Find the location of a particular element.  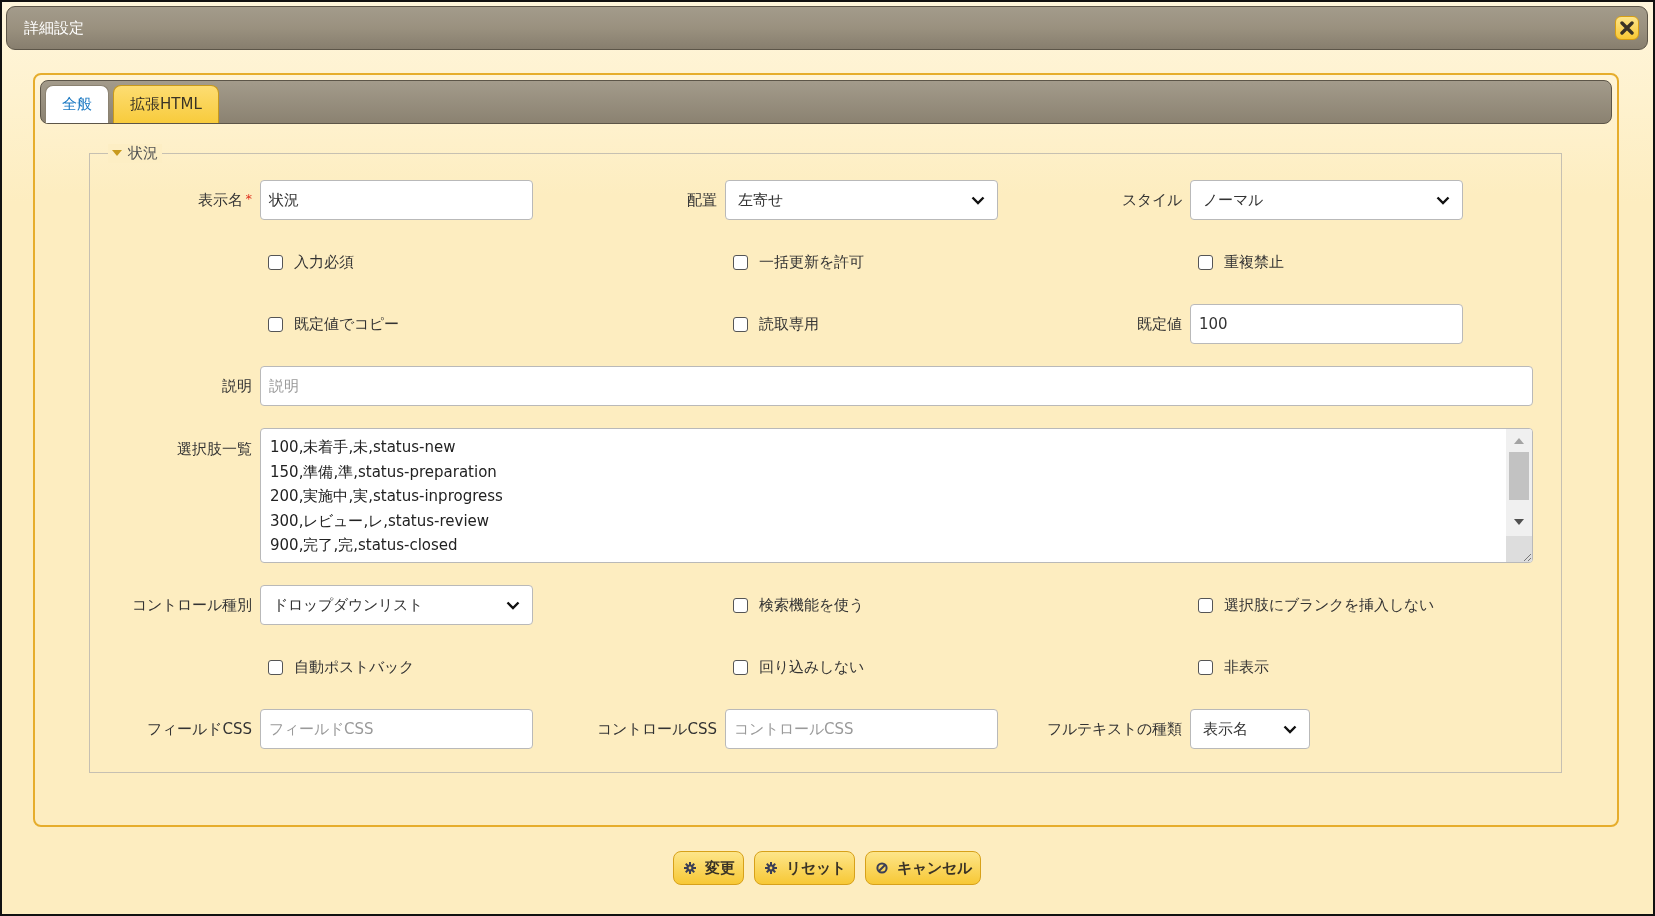

dropdown: ノーマル is located at coordinates (1326, 200).